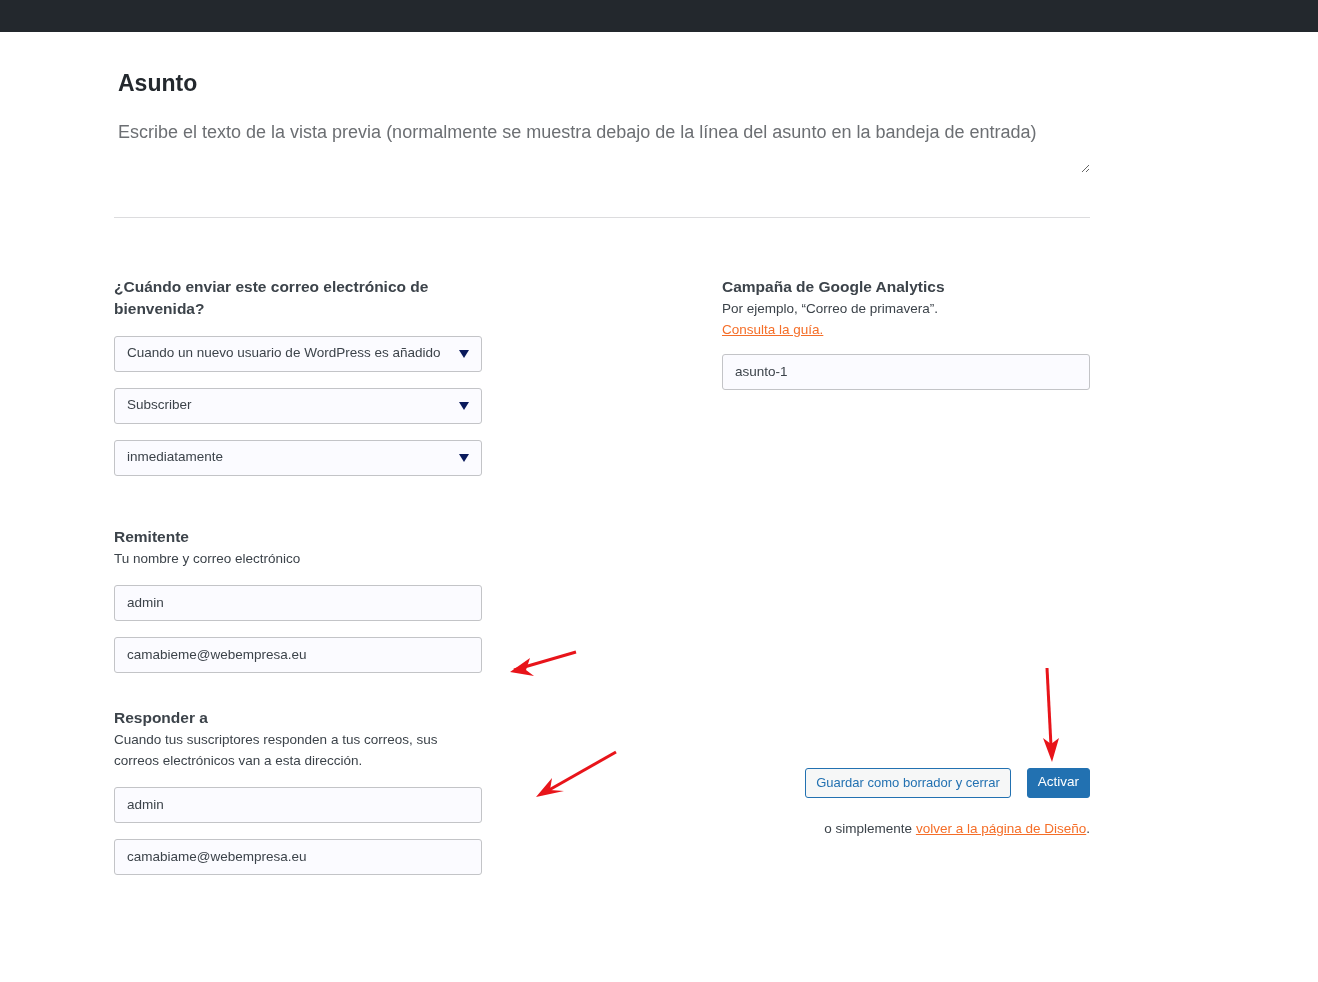 Image resolution: width=1318 pixels, height=982 pixels. What do you see at coordinates (906, 371) in the screenshot?
I see `campaign-input: asunto-1` at bounding box center [906, 371].